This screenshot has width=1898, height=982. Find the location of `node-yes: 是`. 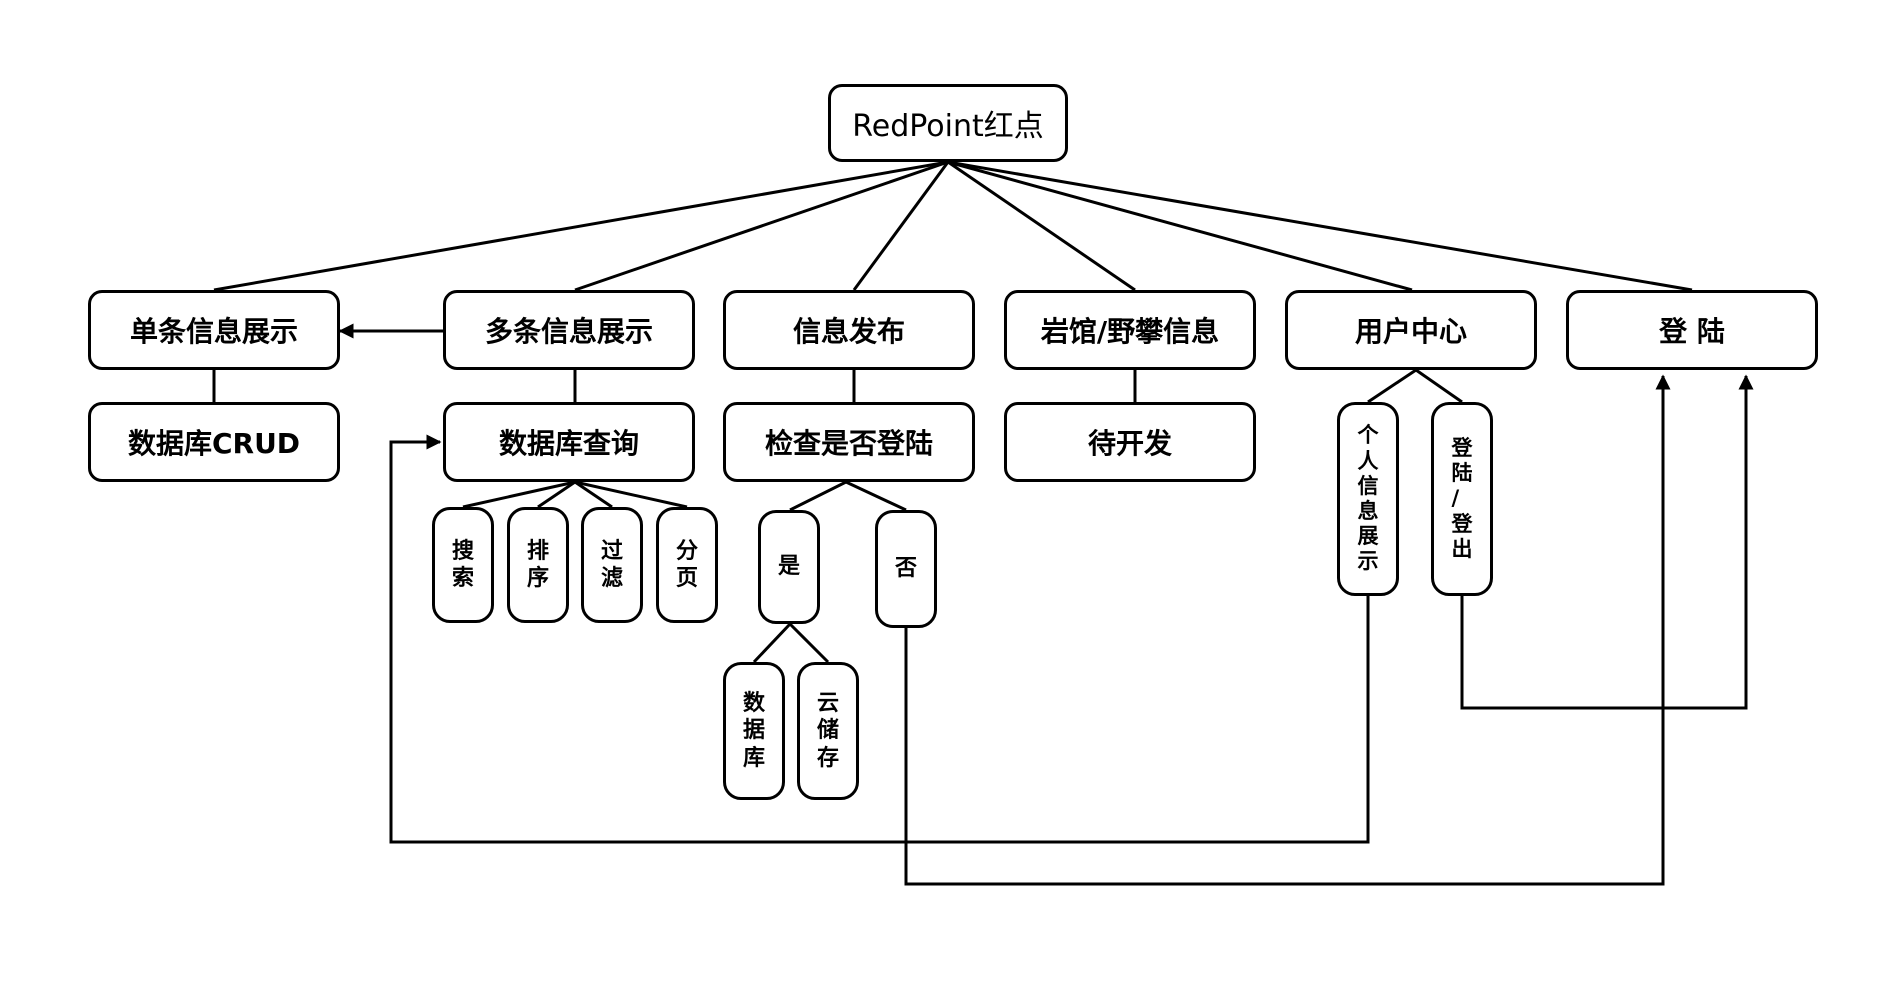

node-yes: 是 is located at coordinates (789, 567).